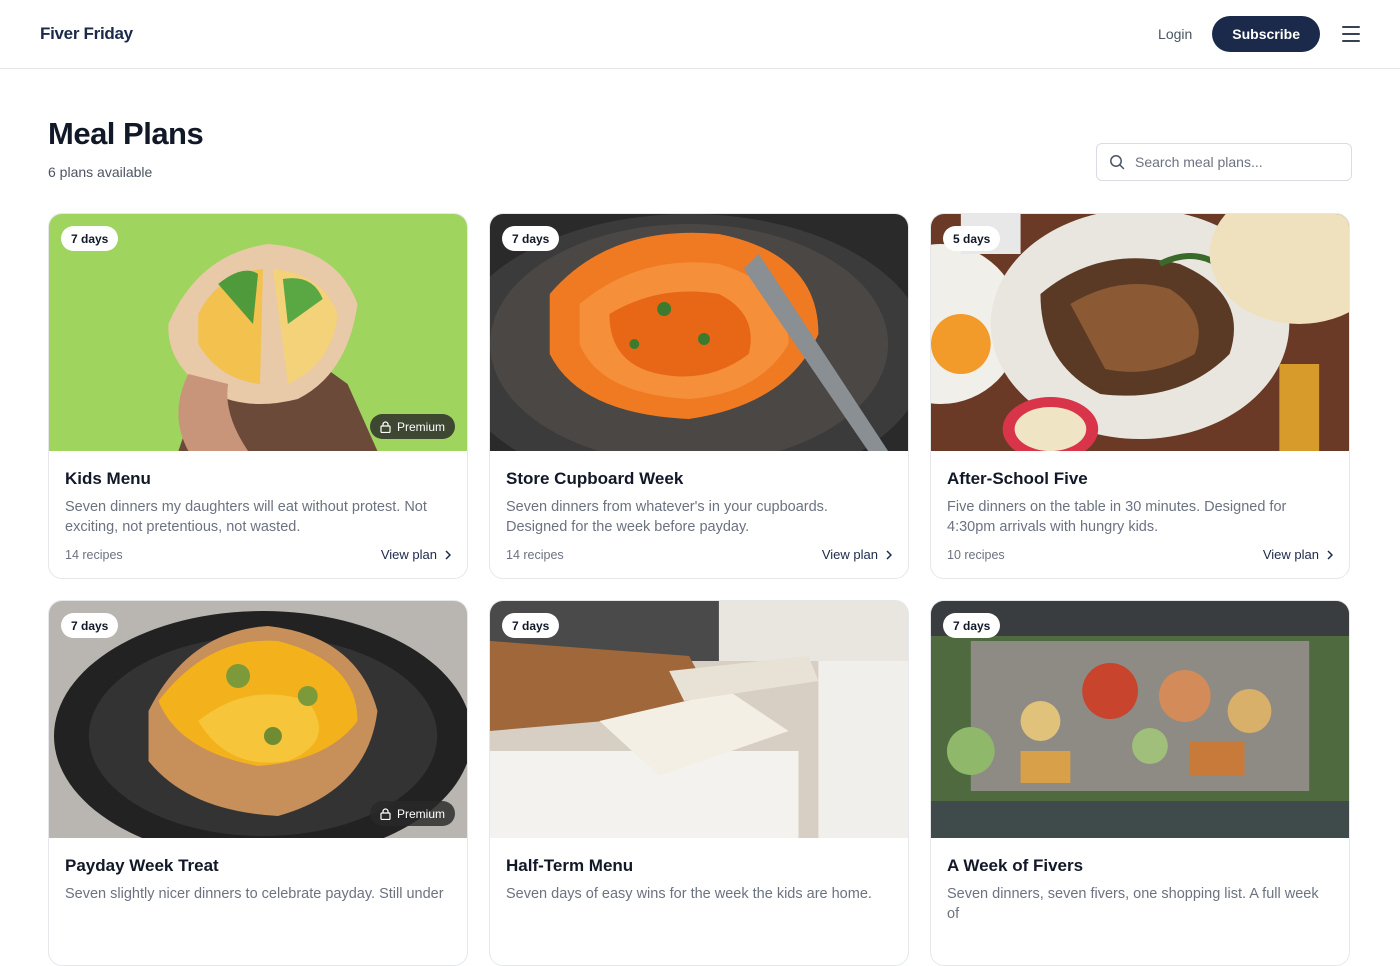 The width and height of the screenshot is (1400, 966). What do you see at coordinates (976, 554) in the screenshot?
I see `recipe-count: 10 recipes` at bounding box center [976, 554].